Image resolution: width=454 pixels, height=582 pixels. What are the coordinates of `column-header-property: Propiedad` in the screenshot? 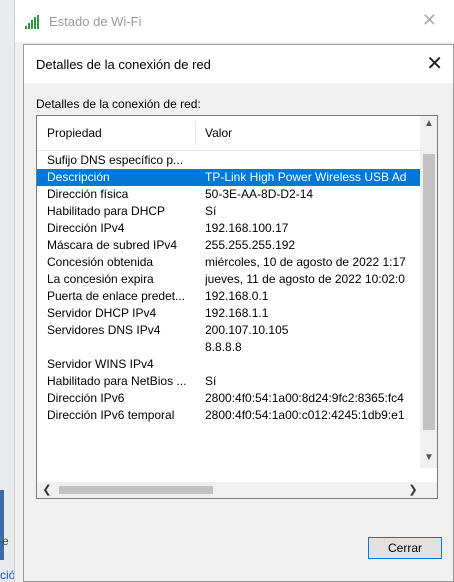 It's located at (74, 133).